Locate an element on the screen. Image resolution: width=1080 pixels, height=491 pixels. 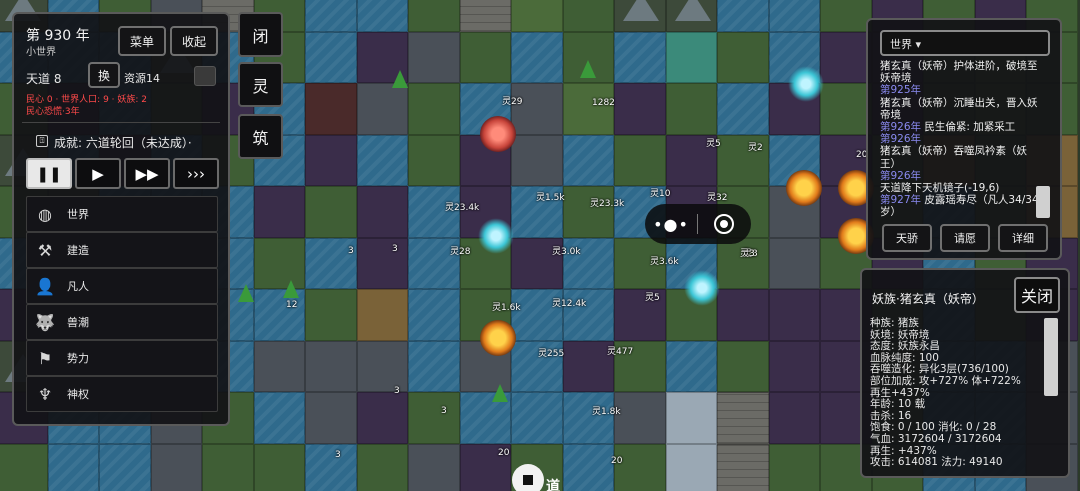
tool-divine-power: ♆ 神权 is located at coordinates (122, 394).